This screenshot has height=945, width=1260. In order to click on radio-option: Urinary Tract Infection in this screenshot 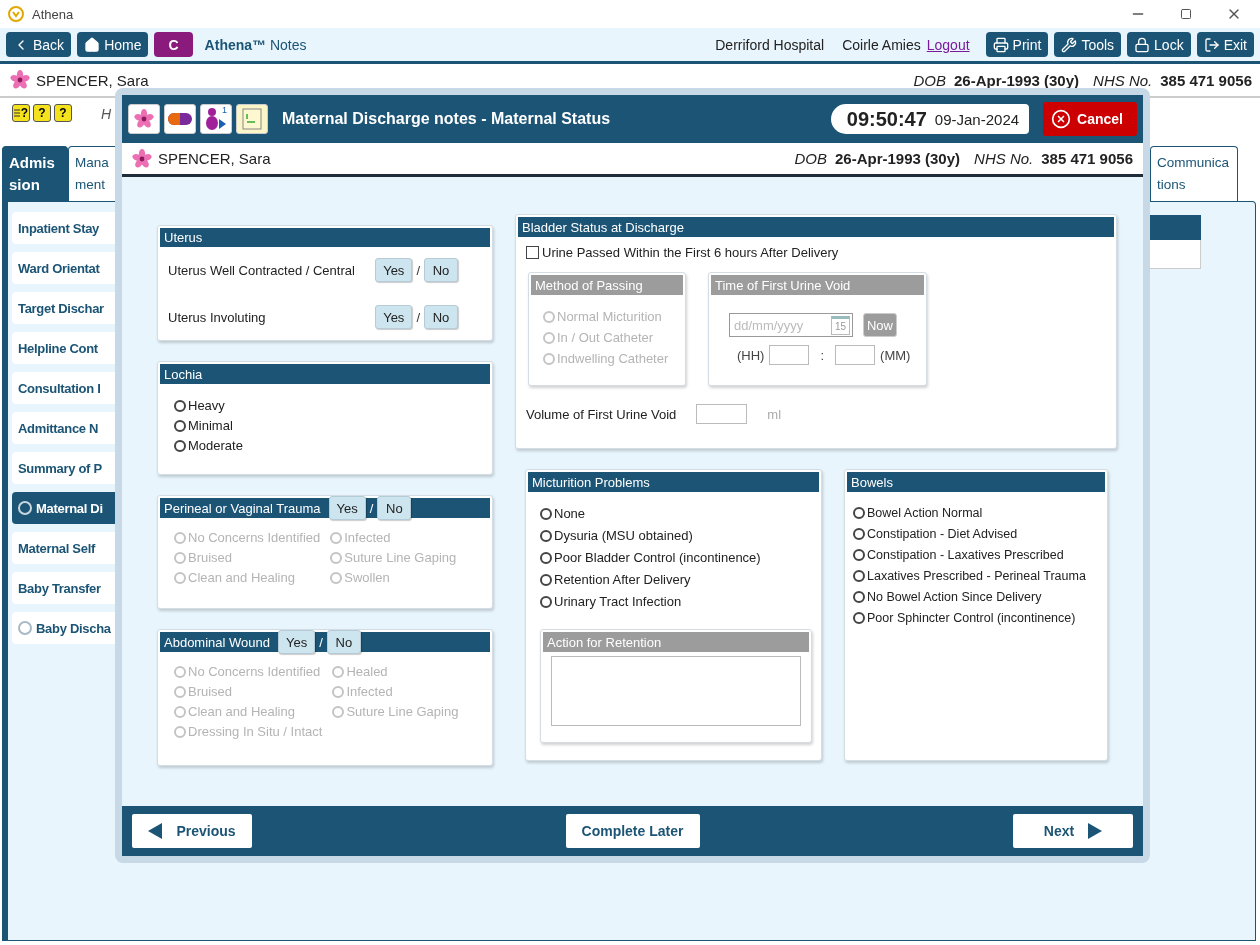, I will do `click(650, 601)`.